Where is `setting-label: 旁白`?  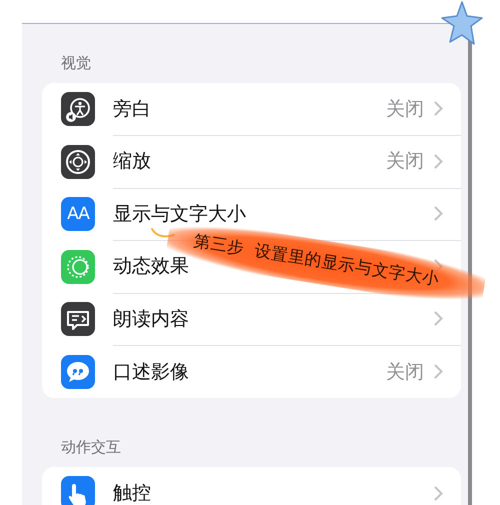 setting-label: 旁白 is located at coordinates (132, 109).